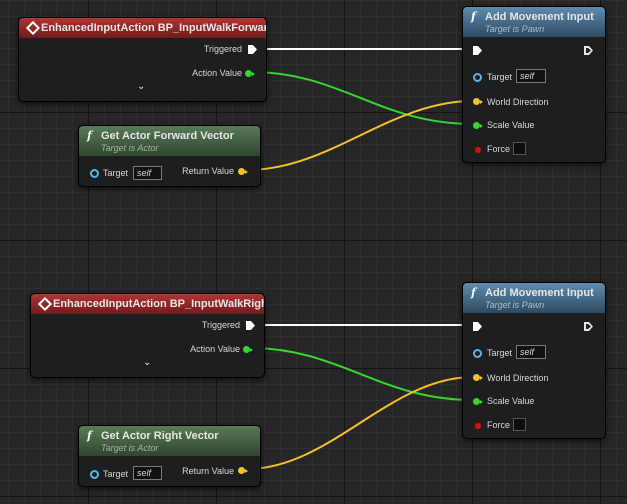 This screenshot has width=627, height=504. What do you see at coordinates (167, 136) in the screenshot?
I see `node-title: Get Actor Forward Vector` at bounding box center [167, 136].